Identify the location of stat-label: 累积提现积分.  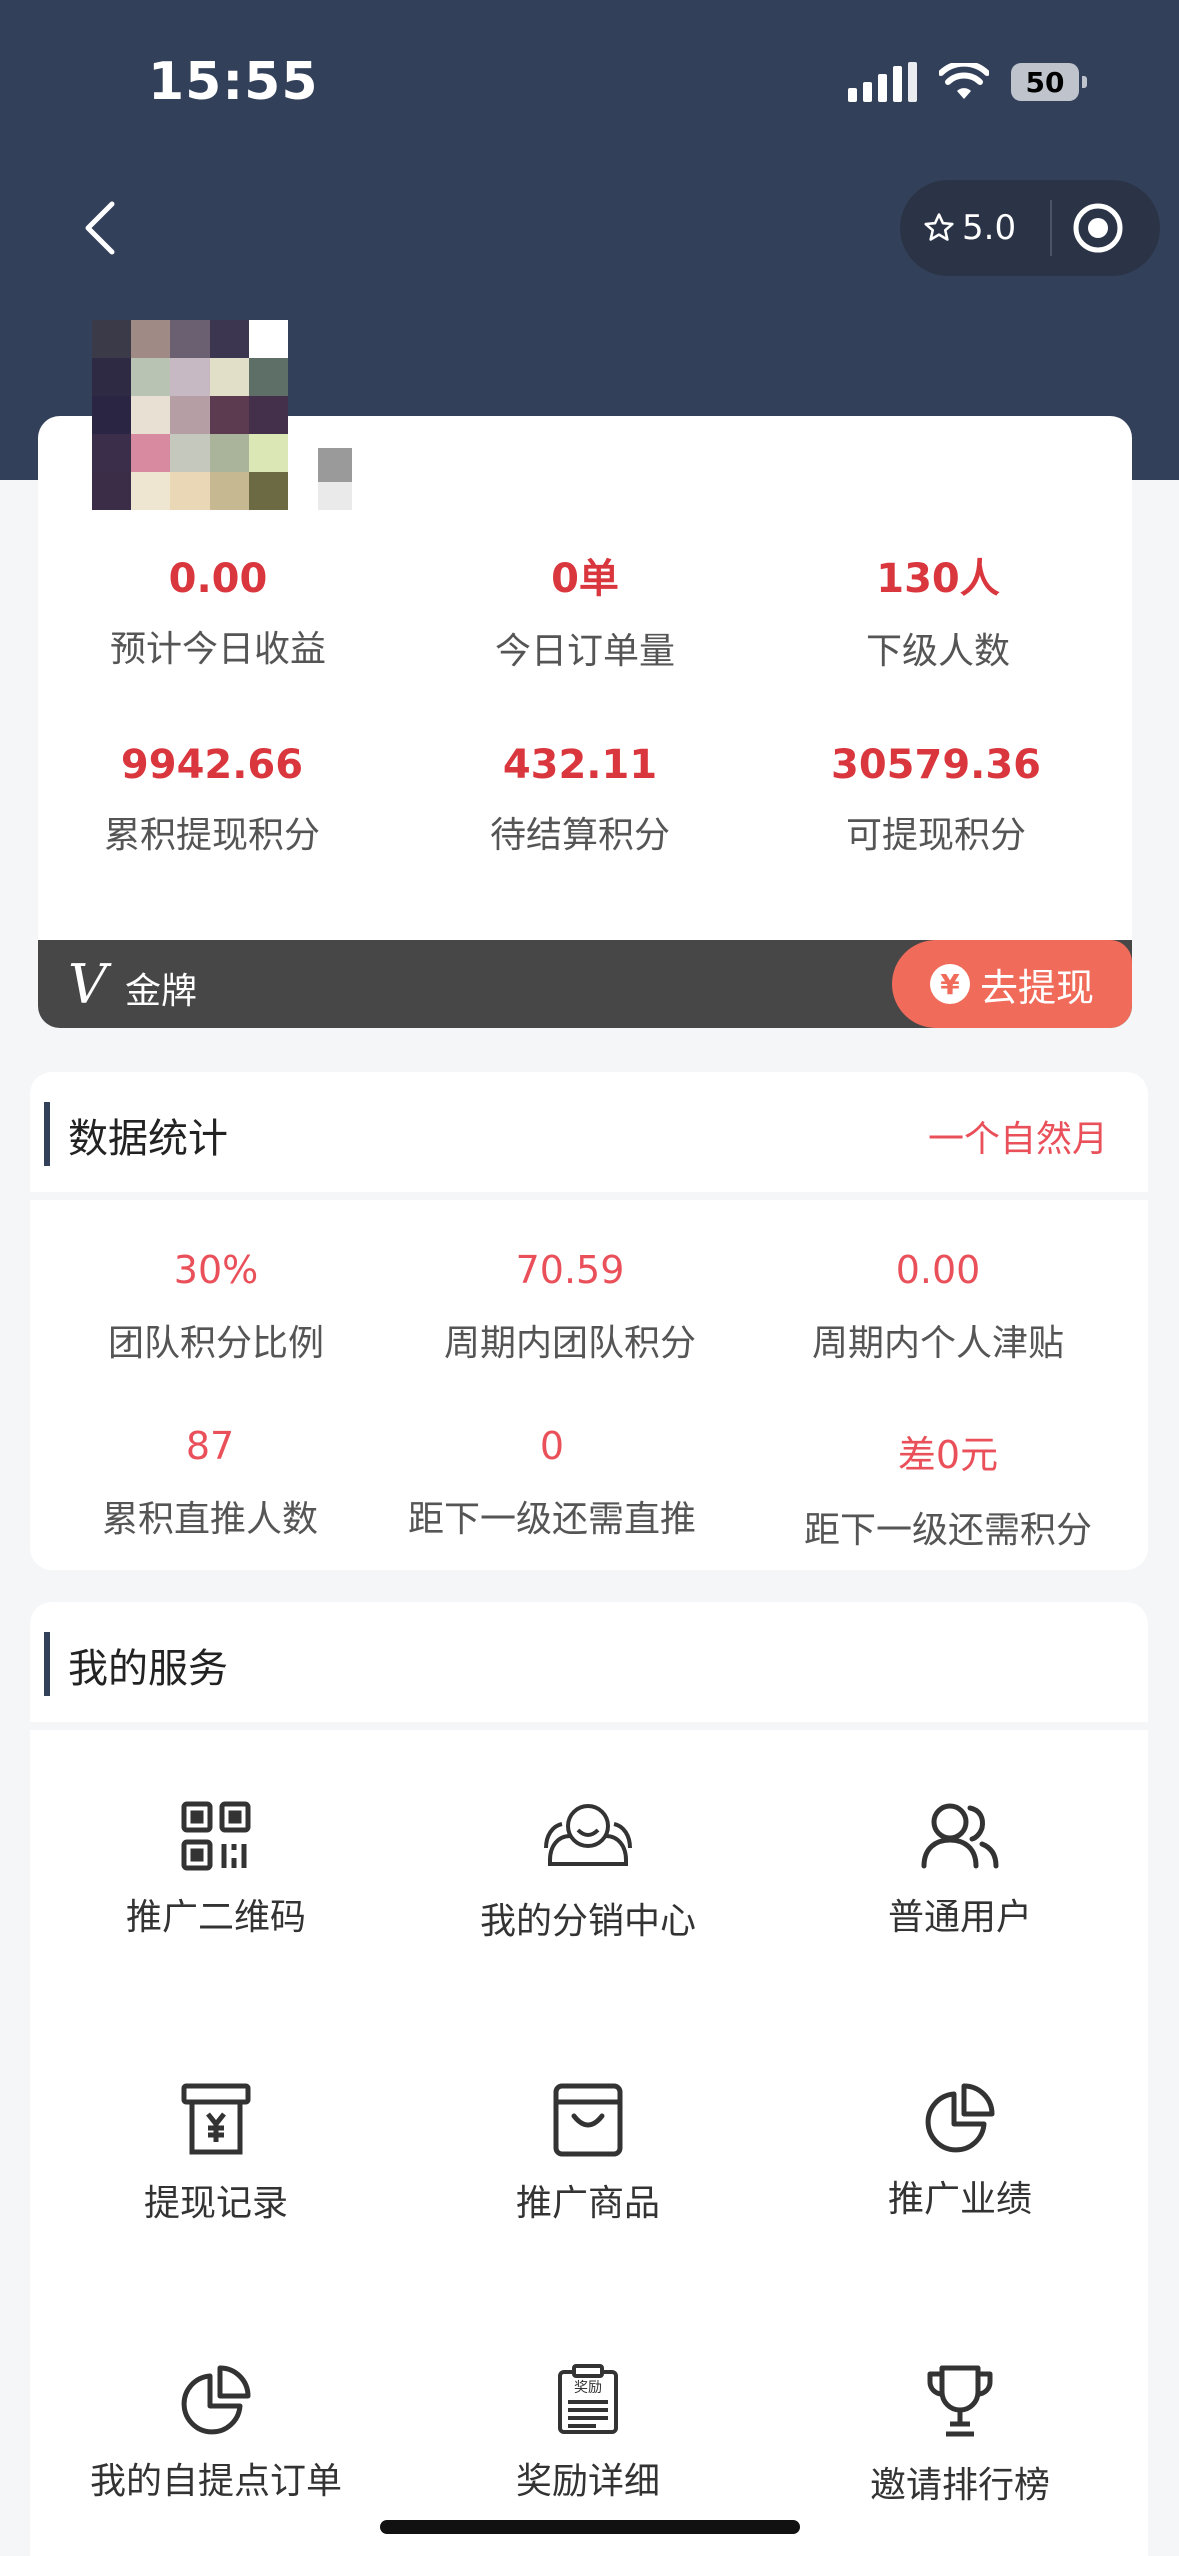
(211, 835).